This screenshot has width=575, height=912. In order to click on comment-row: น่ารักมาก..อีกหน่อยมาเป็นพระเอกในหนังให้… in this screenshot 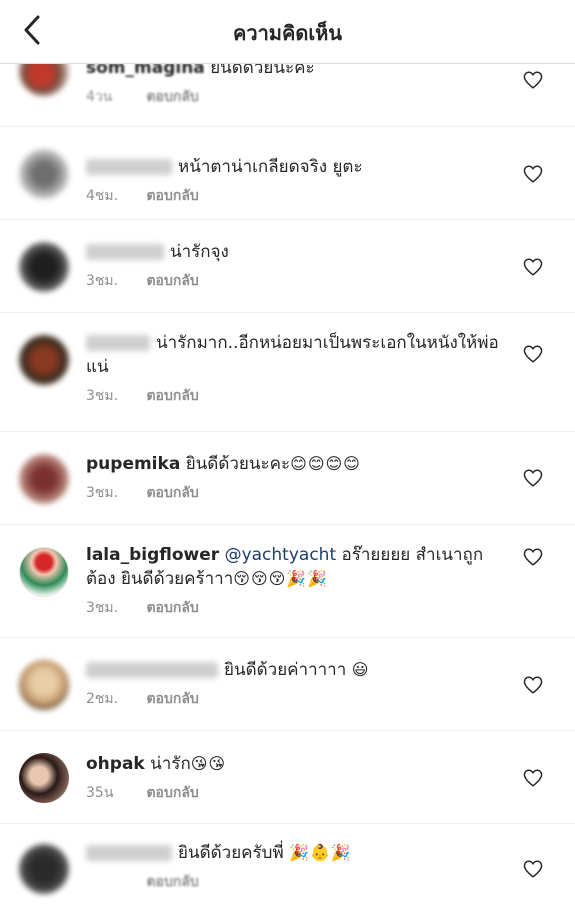, I will do `click(287, 372)`.